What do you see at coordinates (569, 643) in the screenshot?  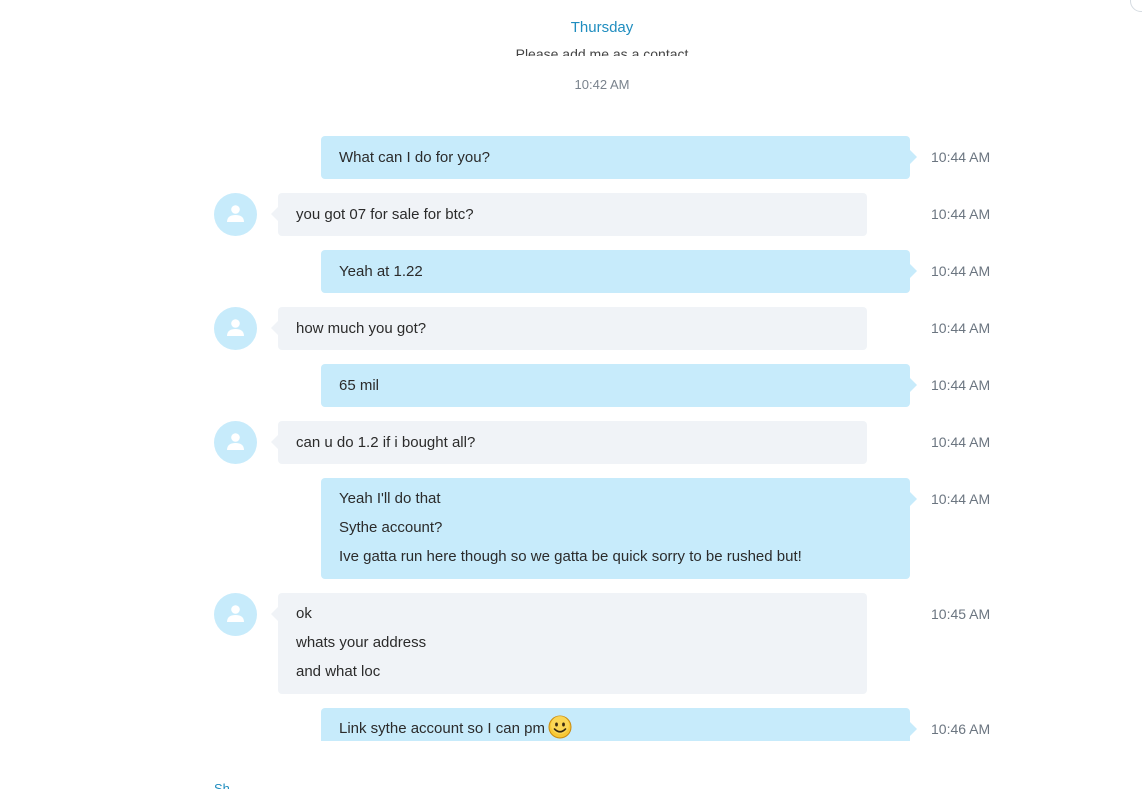 I see `incoming-message: ok whats your address and what loc` at bounding box center [569, 643].